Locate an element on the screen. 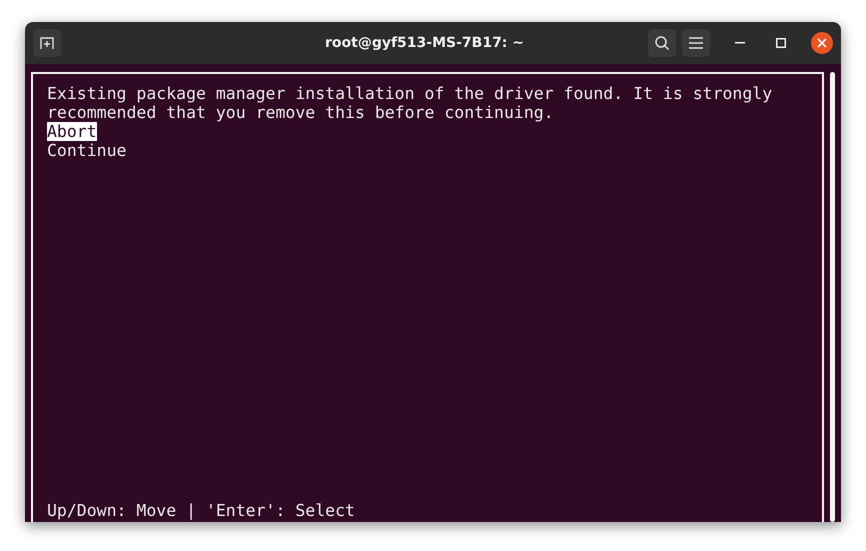 This screenshot has height=551, width=866. maximize-icon is located at coordinates (781, 43).